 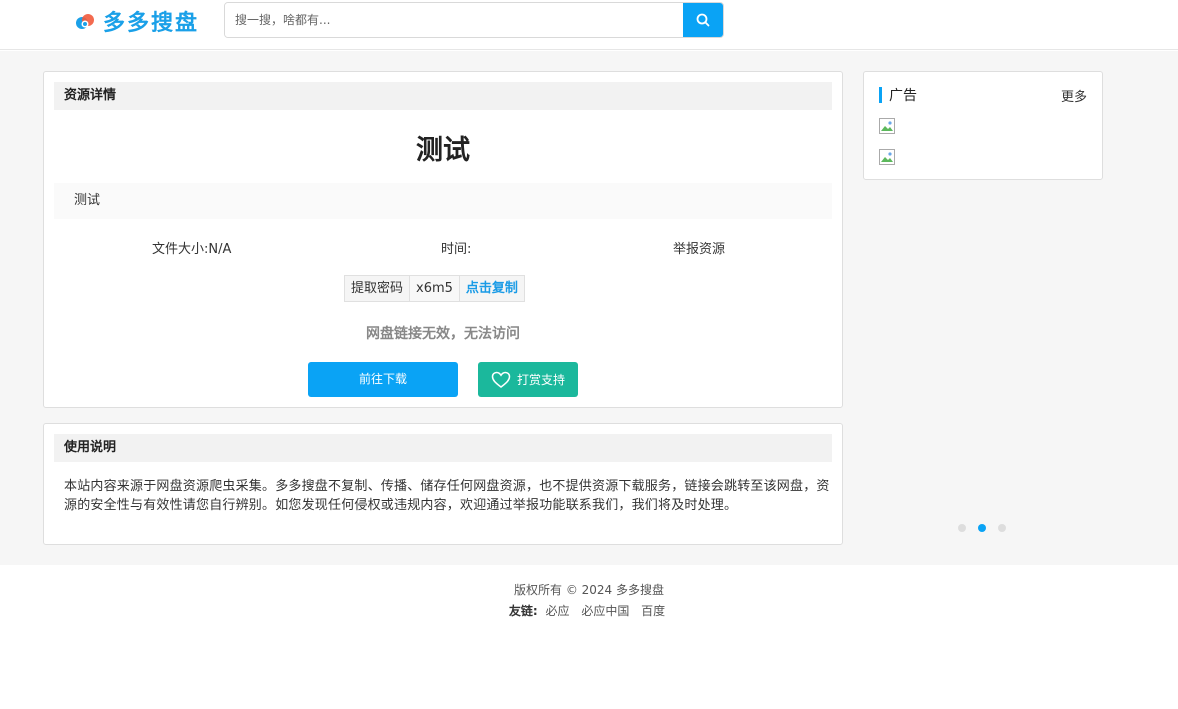 What do you see at coordinates (192, 249) in the screenshot?
I see `file-size: 文件大小:N/A` at bounding box center [192, 249].